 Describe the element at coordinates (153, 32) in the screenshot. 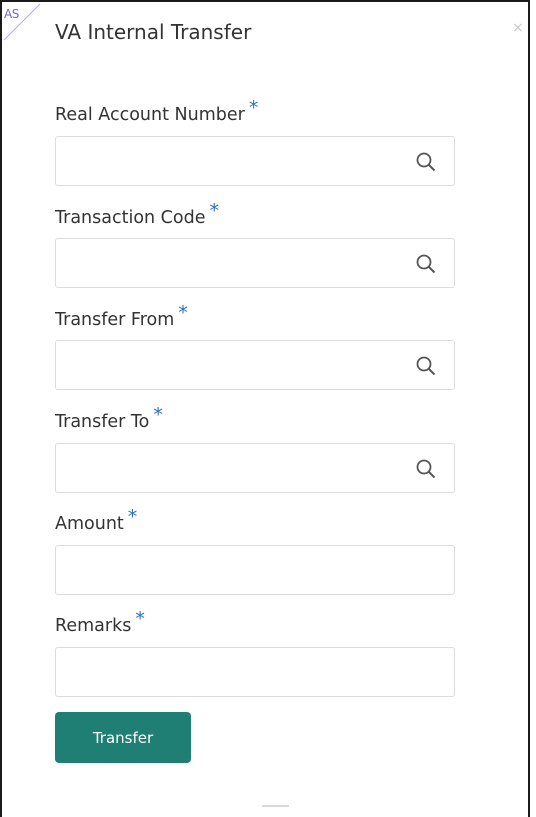

I see `dialog-title: VA Internal Transfer` at that location.